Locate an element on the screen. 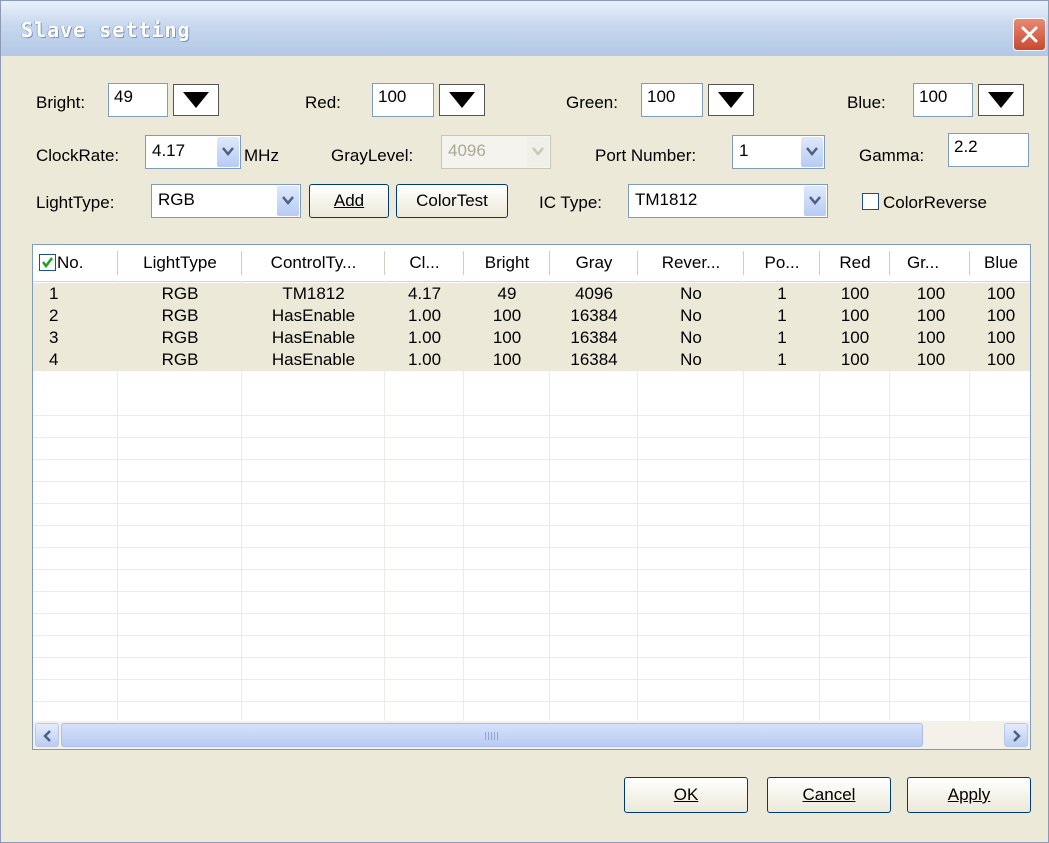  red-dropdown-button is located at coordinates (462, 100).